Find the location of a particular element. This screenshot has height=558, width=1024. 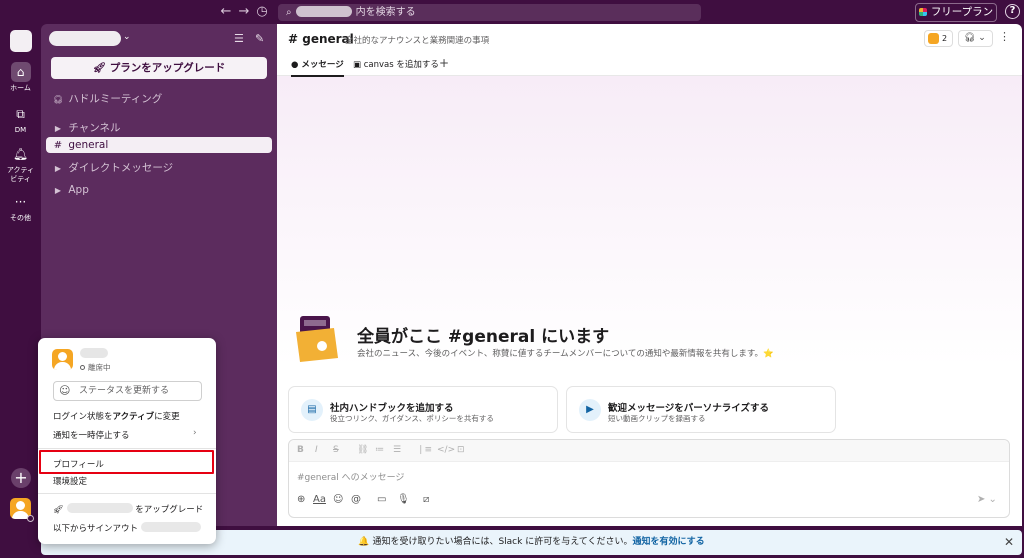

huddle-button: 🎧︎ ⌄ is located at coordinates (975, 38).